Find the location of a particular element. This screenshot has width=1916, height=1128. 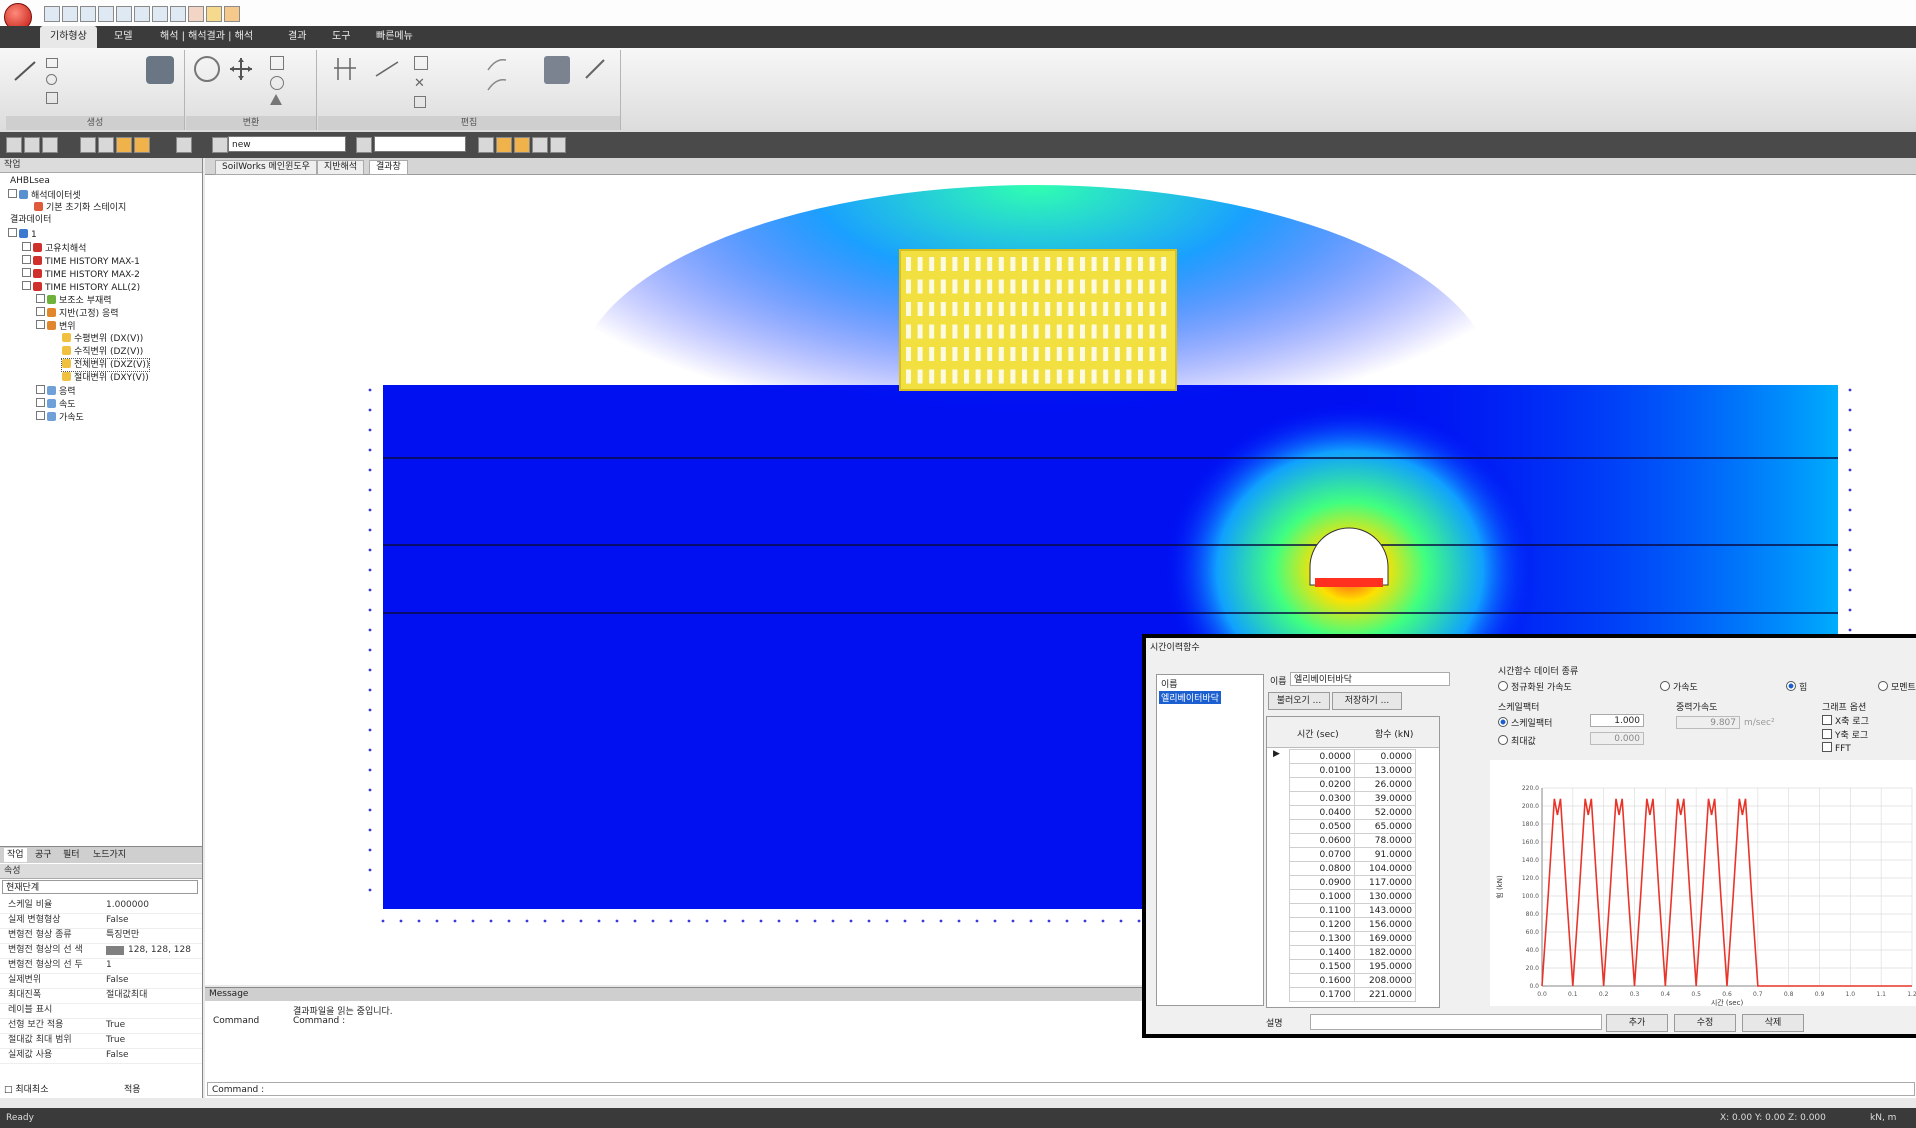

save-icon is located at coordinates (70, 14).